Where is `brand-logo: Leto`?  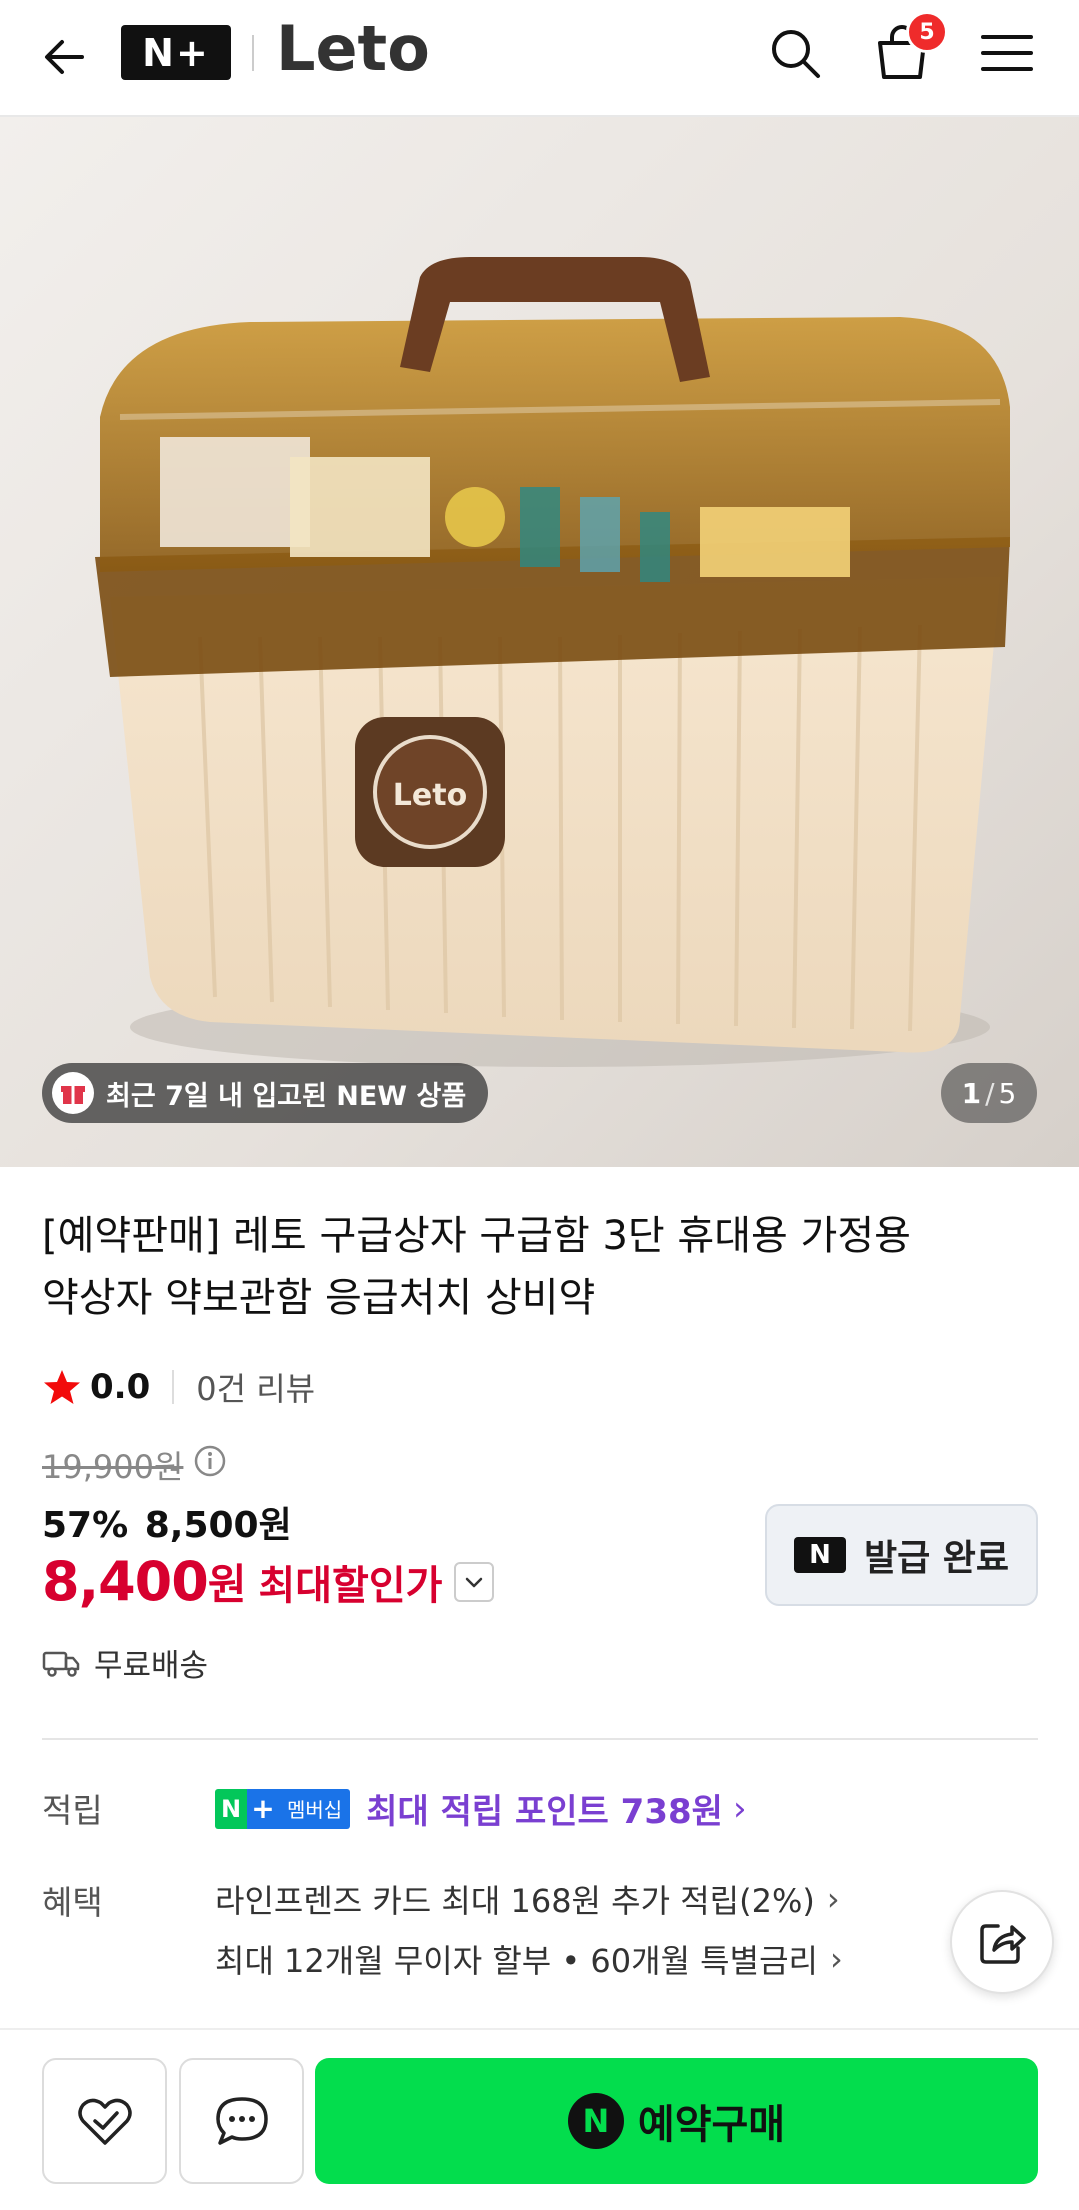
brand-logo: Leto is located at coordinates (368, 51).